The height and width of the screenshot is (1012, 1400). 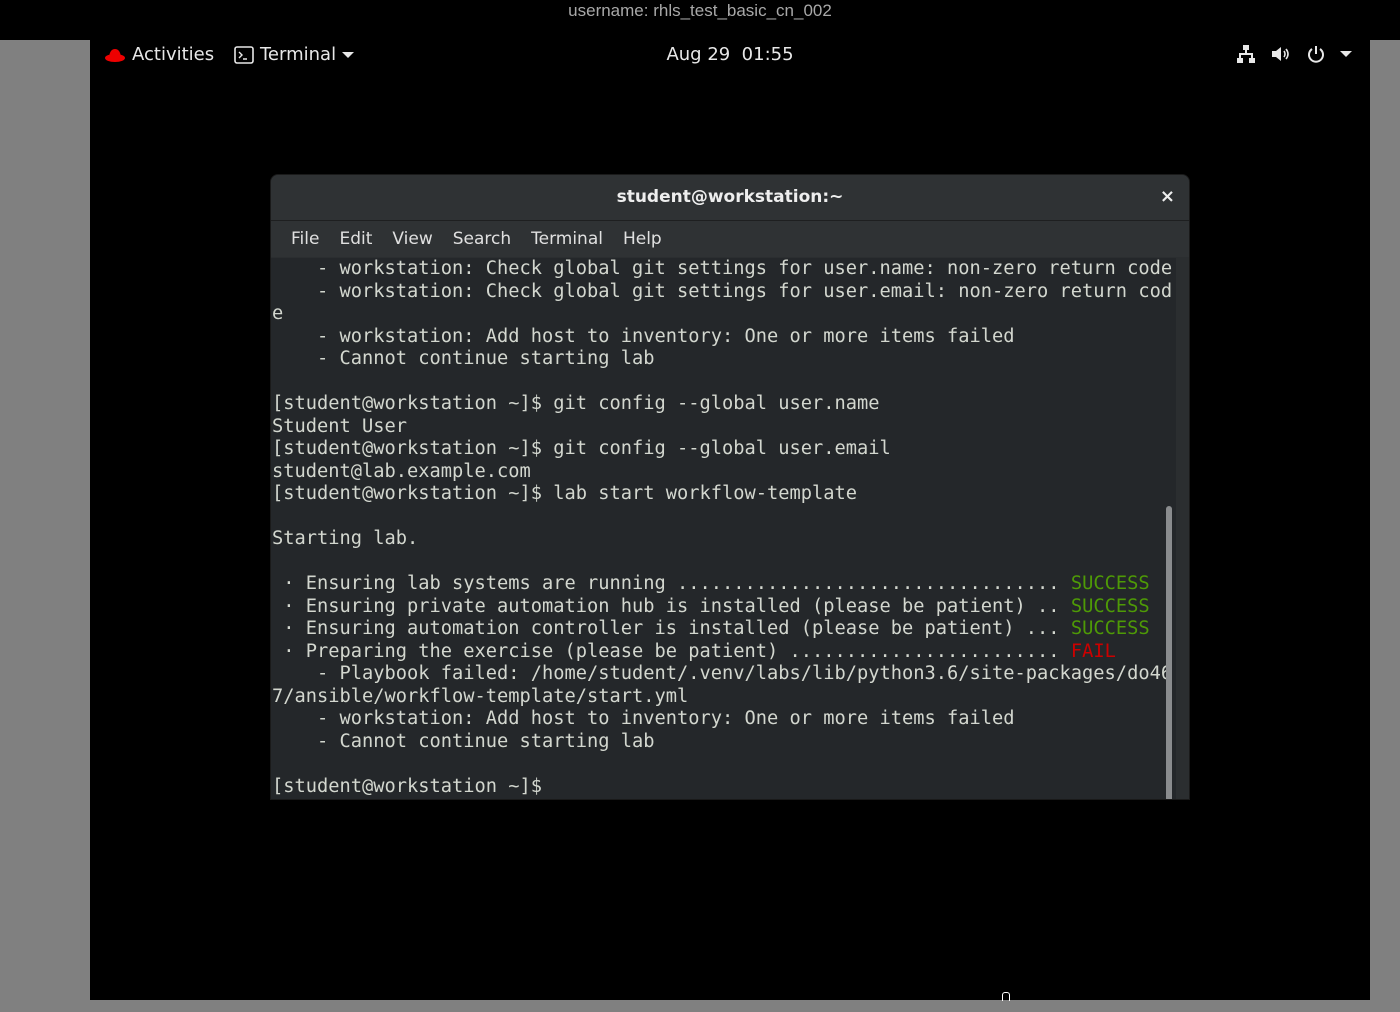 What do you see at coordinates (722, 314) in the screenshot?
I see `terminal-line: e` at bounding box center [722, 314].